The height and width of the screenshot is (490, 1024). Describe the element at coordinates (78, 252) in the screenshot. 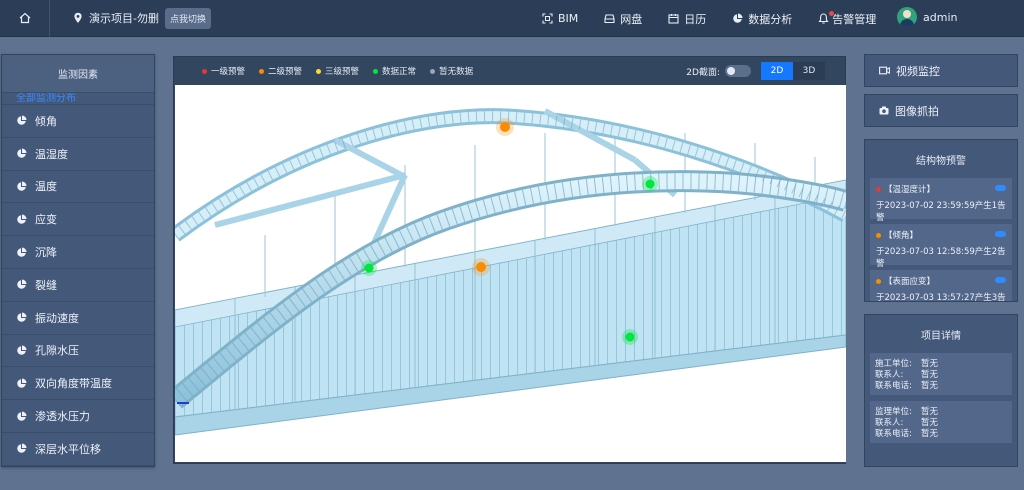

I see `factor-item: 沉降` at that location.